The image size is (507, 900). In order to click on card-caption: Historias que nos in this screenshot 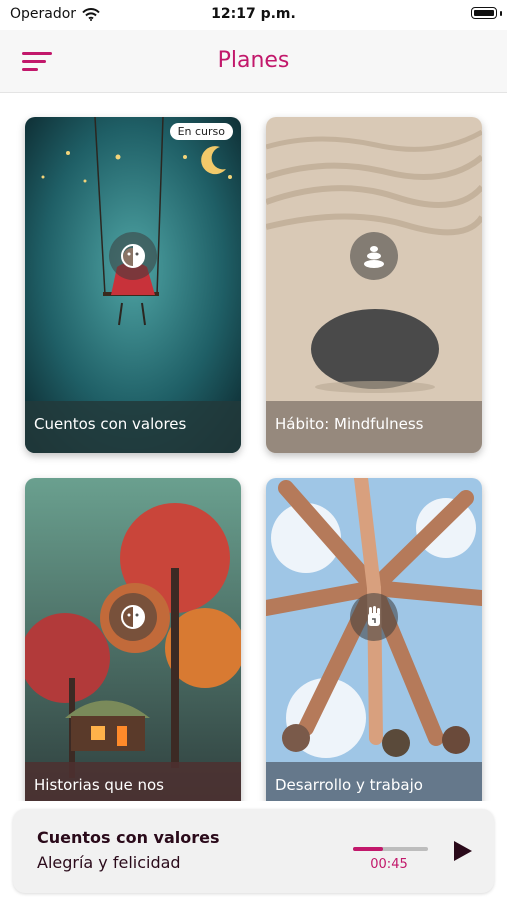, I will do `click(133, 781)`.